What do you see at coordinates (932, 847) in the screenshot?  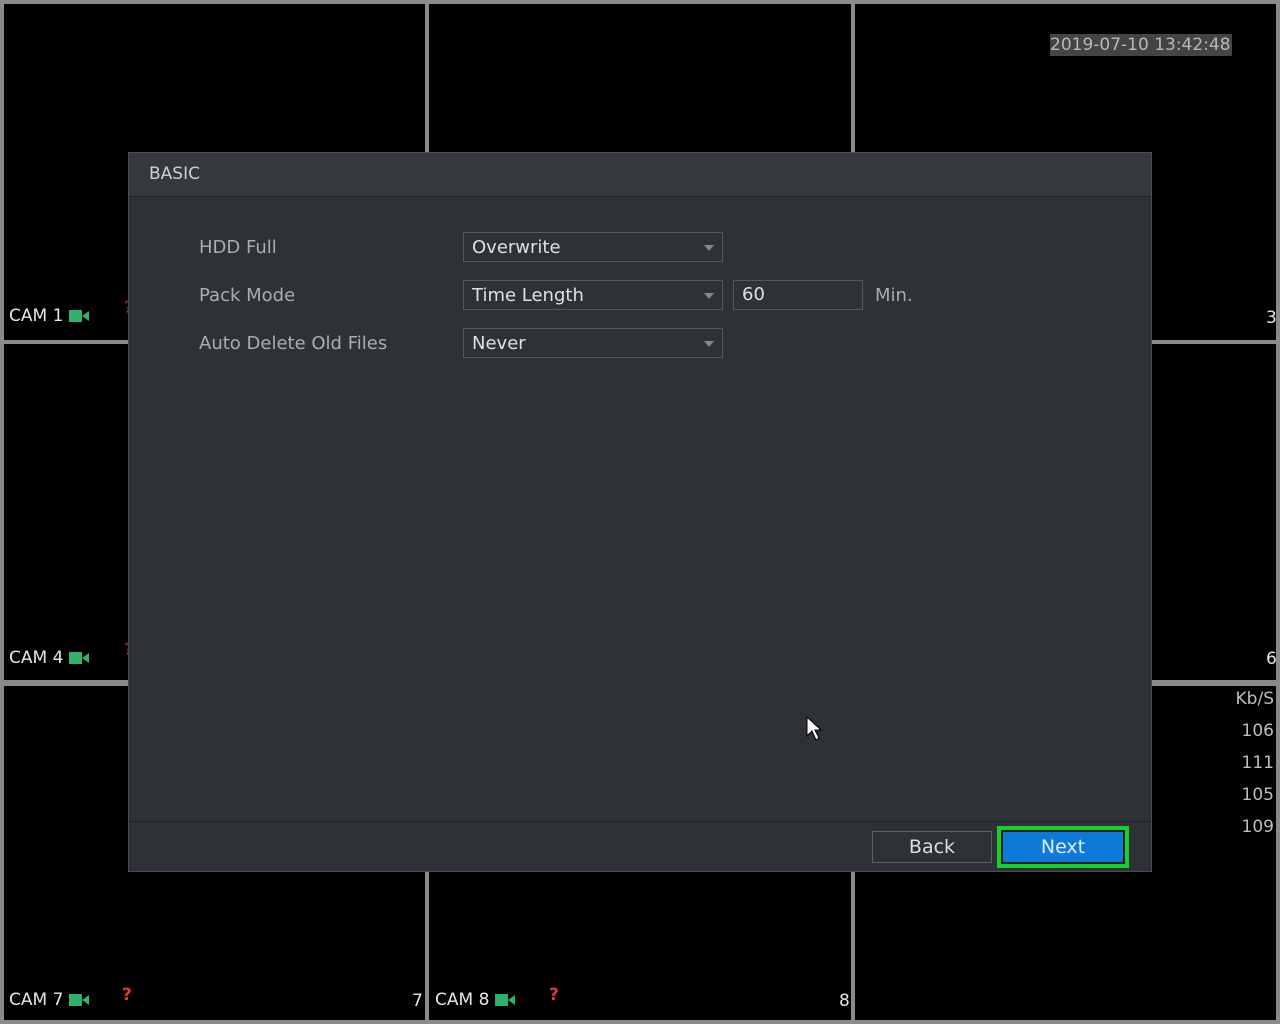 I see `back-button: Back` at bounding box center [932, 847].